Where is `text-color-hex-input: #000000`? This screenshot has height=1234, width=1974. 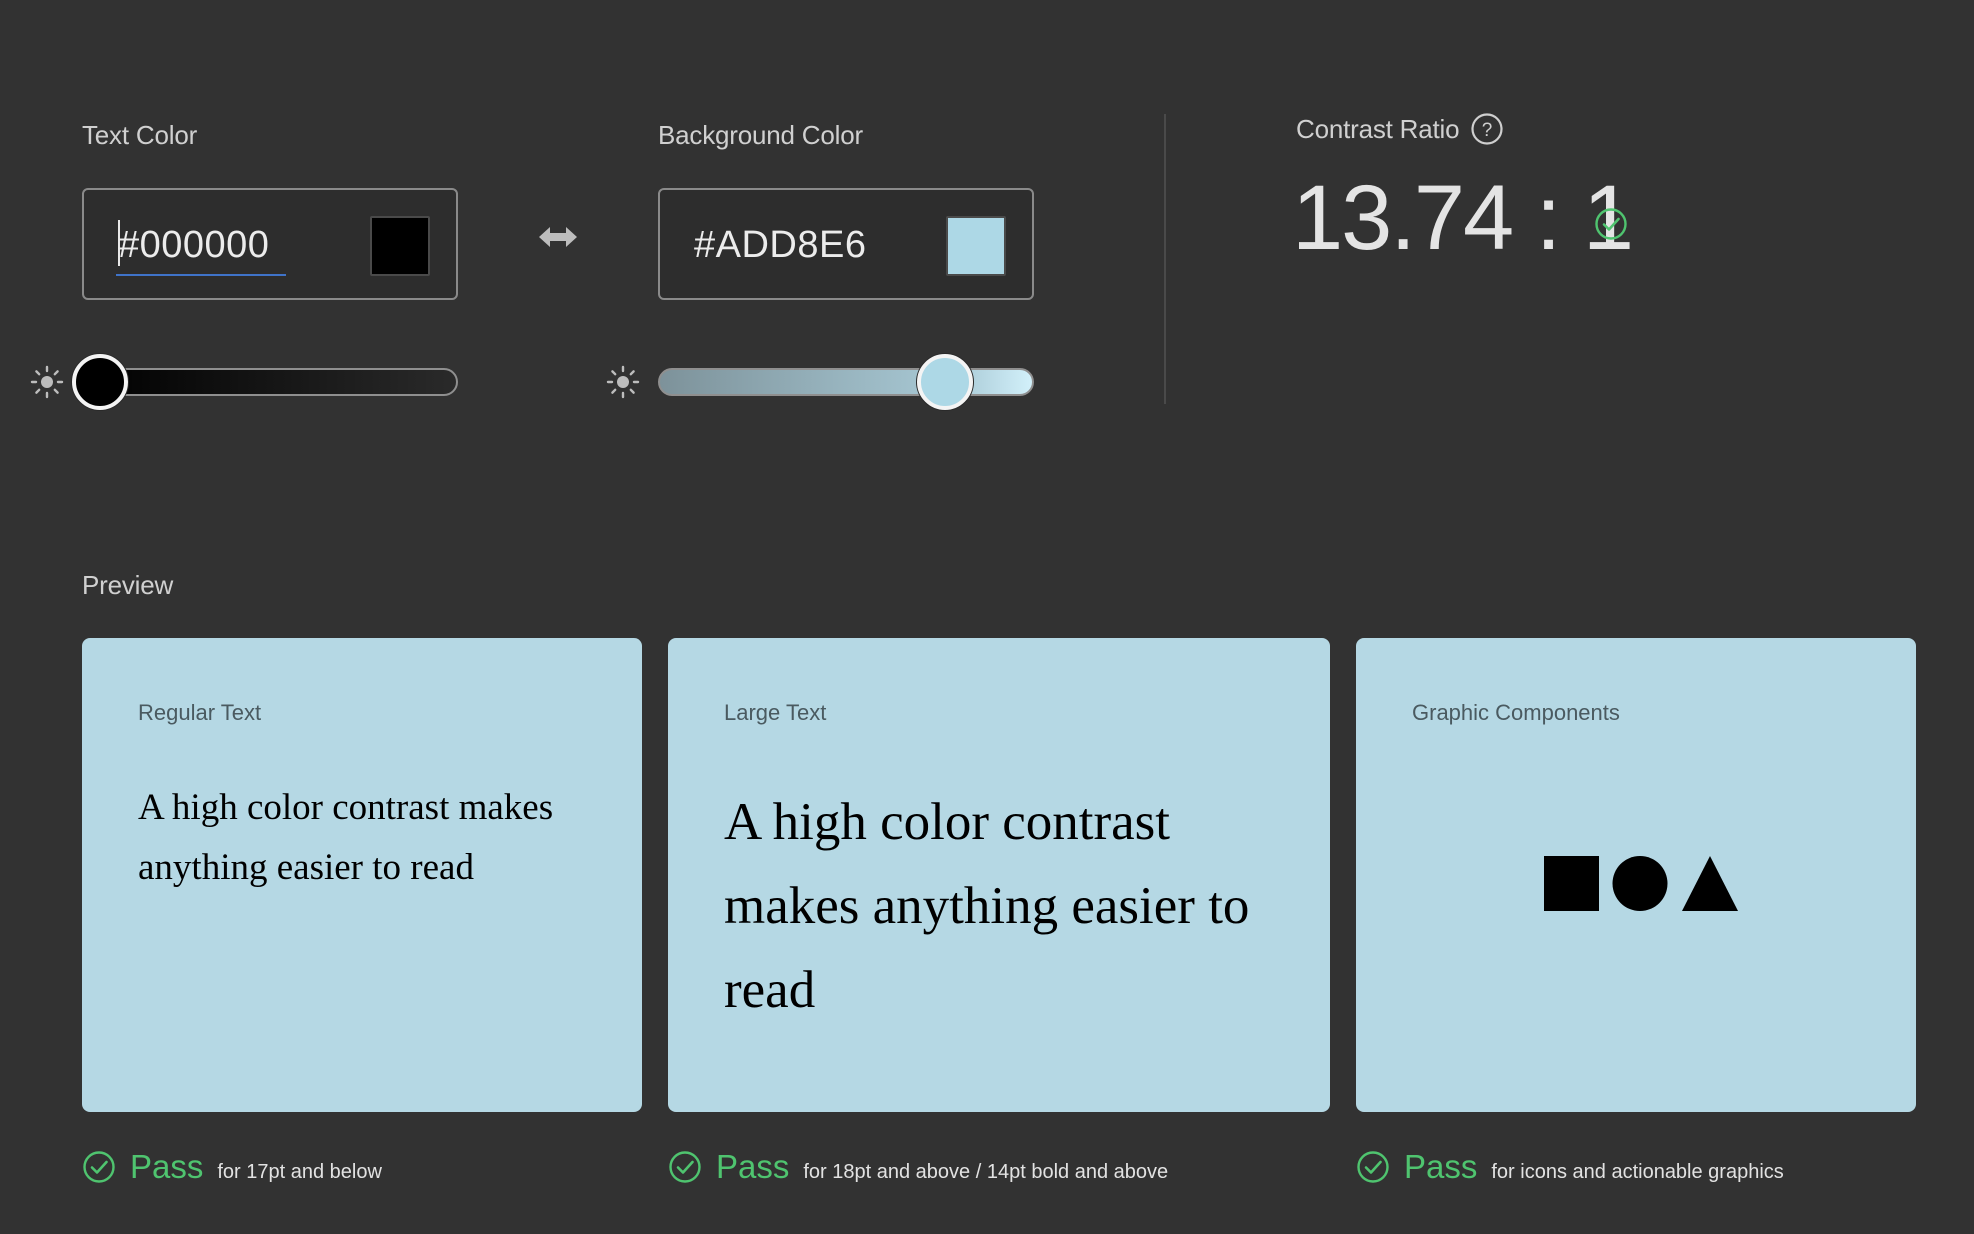
text-color-hex-input: #000000 is located at coordinates (193, 245).